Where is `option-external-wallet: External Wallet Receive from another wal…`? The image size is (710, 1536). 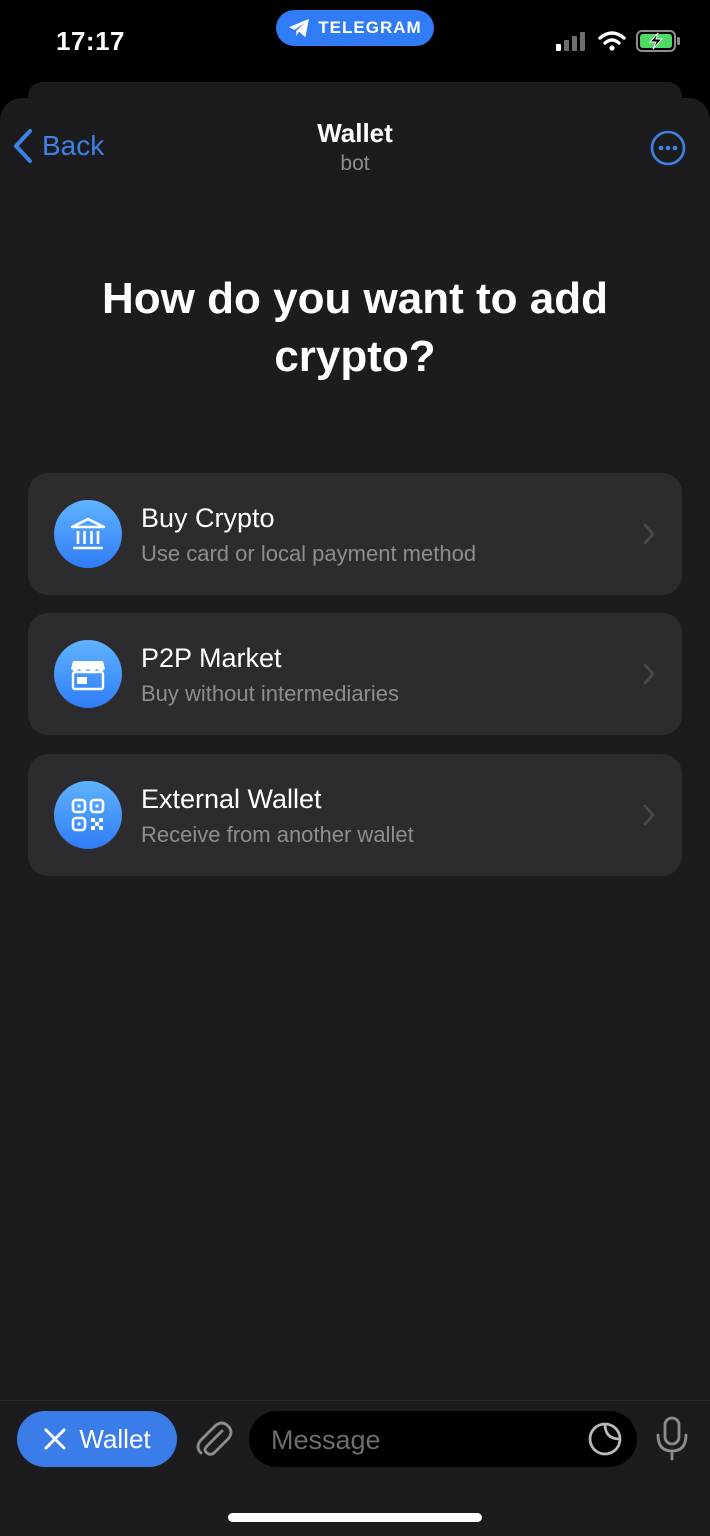
option-external-wallet: External Wallet Receive from another wal… is located at coordinates (355, 815).